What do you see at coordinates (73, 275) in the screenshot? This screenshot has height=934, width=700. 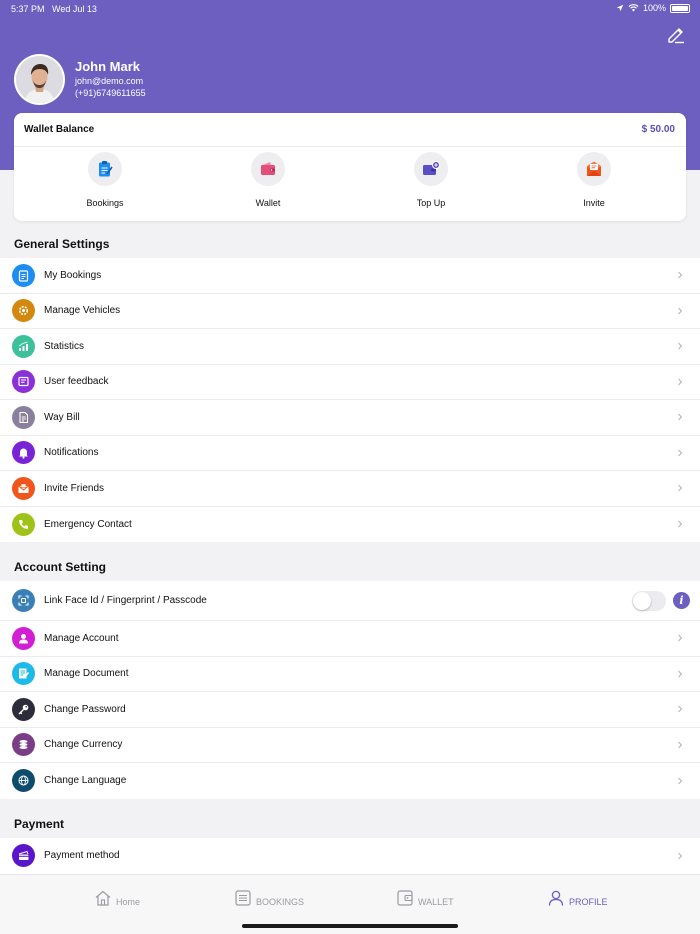 I see `row-label: My Bookings` at bounding box center [73, 275].